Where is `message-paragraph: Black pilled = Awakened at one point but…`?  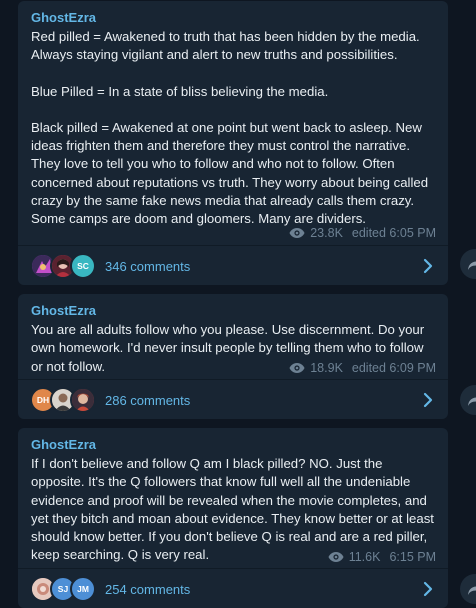
message-paragraph: Black pilled = Awakened at one point but… is located at coordinates (230, 173).